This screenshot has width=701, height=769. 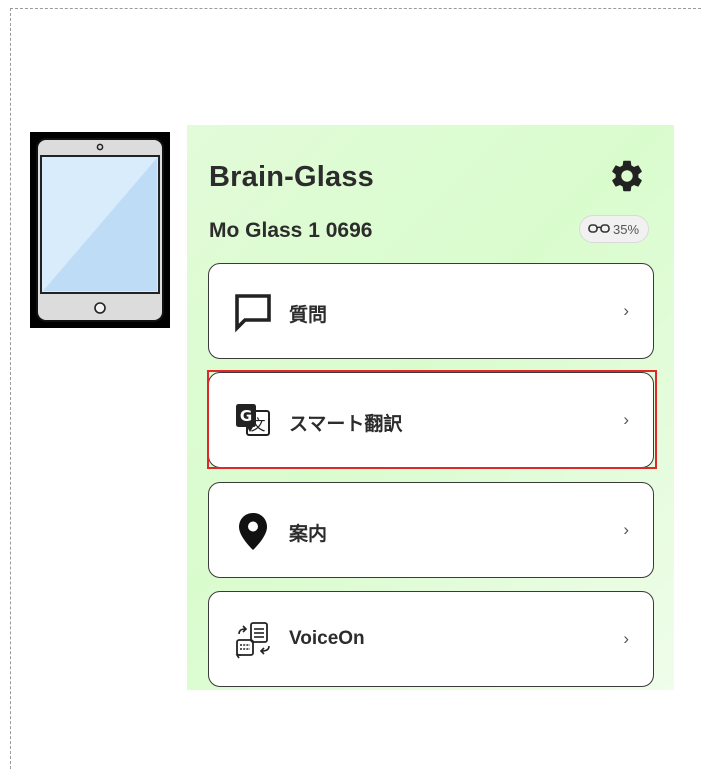 What do you see at coordinates (431, 530) in the screenshot?
I see `menu-item-guide: 案内 ›` at bounding box center [431, 530].